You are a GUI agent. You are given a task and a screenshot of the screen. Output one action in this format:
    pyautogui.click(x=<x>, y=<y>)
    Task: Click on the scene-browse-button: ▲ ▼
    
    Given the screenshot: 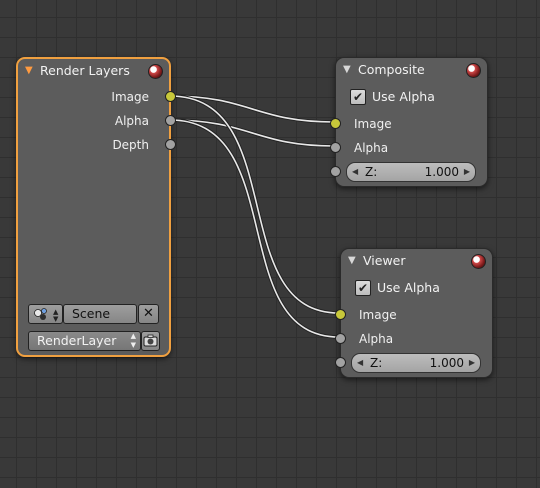 What is the action you would take?
    pyautogui.click(x=45, y=314)
    